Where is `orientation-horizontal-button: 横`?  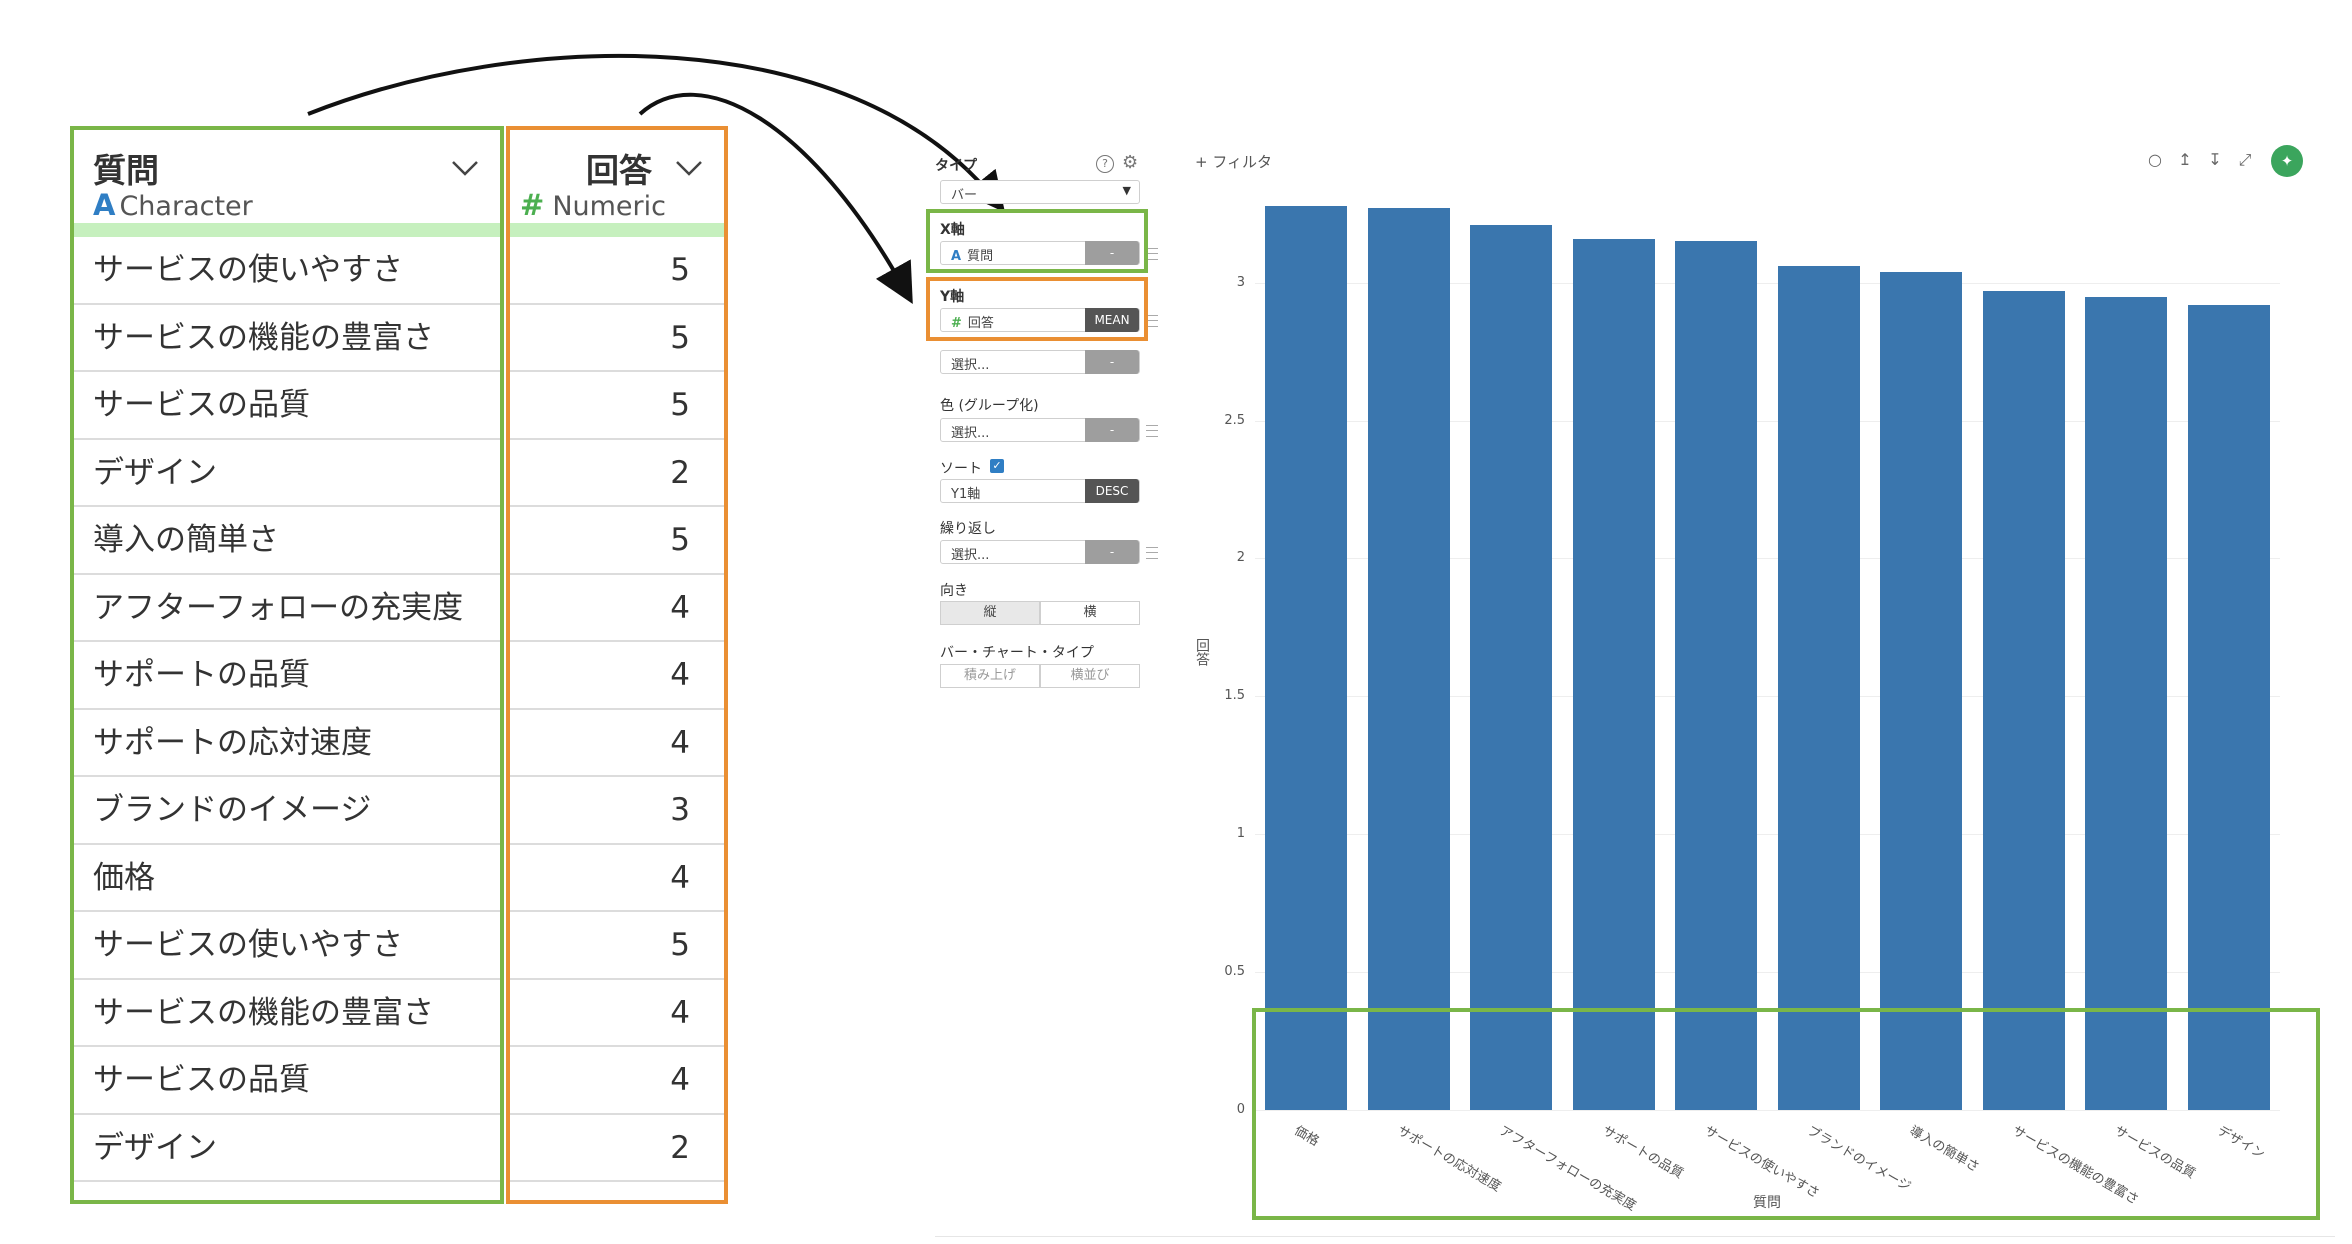
orientation-horizontal-button: 横 is located at coordinates (1090, 613).